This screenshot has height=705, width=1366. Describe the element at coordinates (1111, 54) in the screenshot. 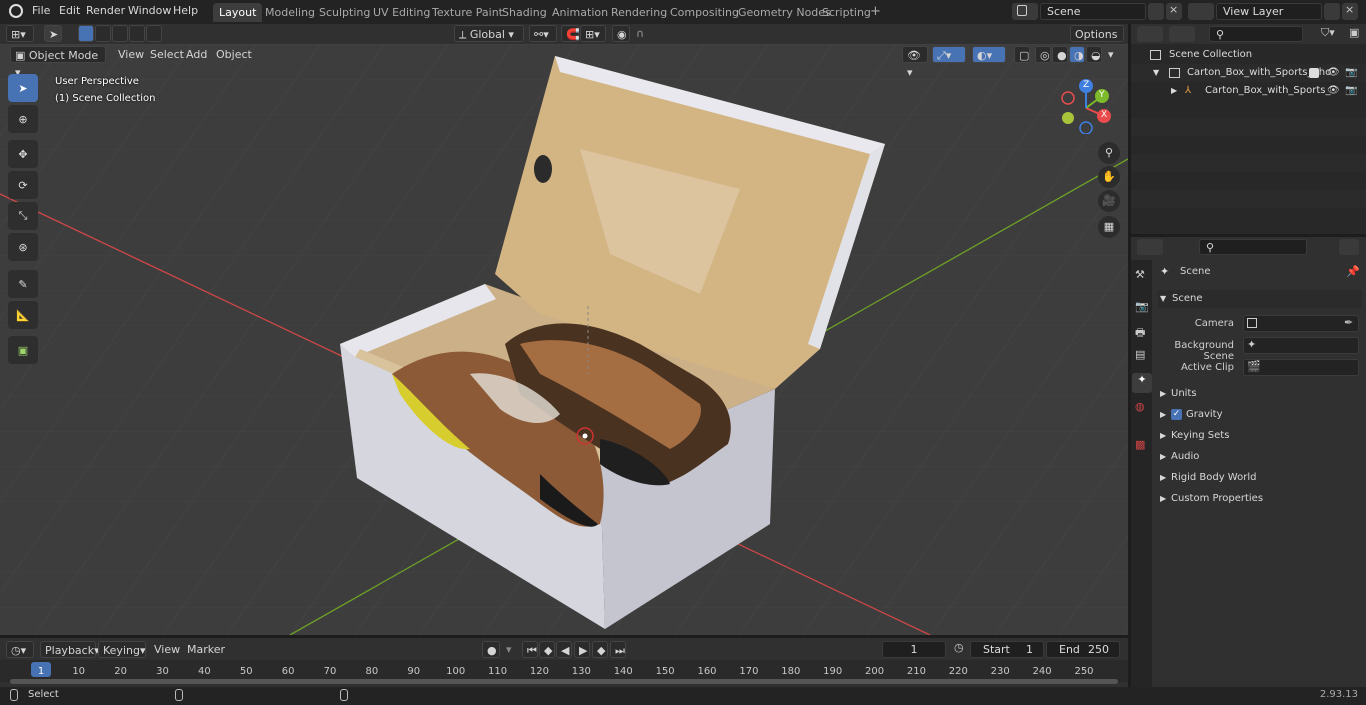

I see `shading-options-icon: ▾` at that location.